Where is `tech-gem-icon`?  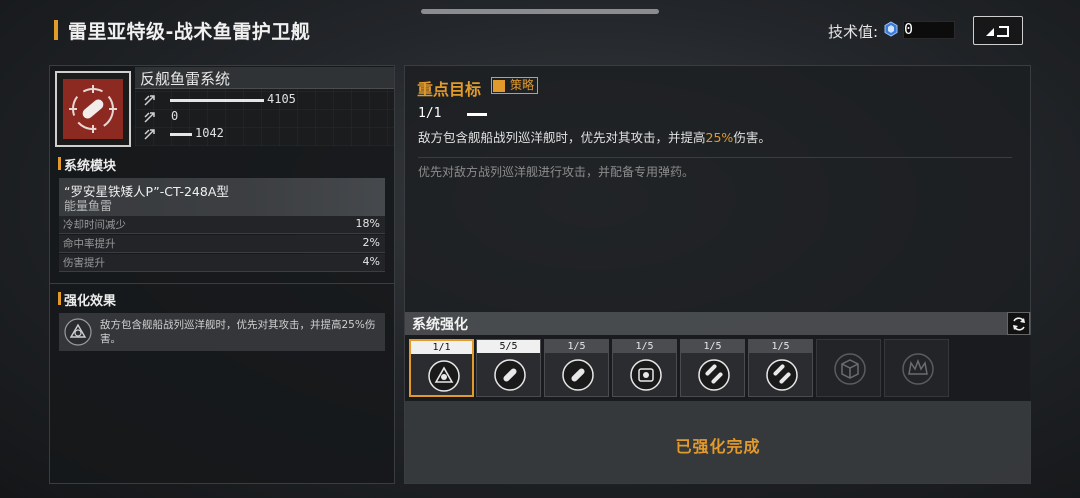
tech-gem-icon is located at coordinates (891, 29).